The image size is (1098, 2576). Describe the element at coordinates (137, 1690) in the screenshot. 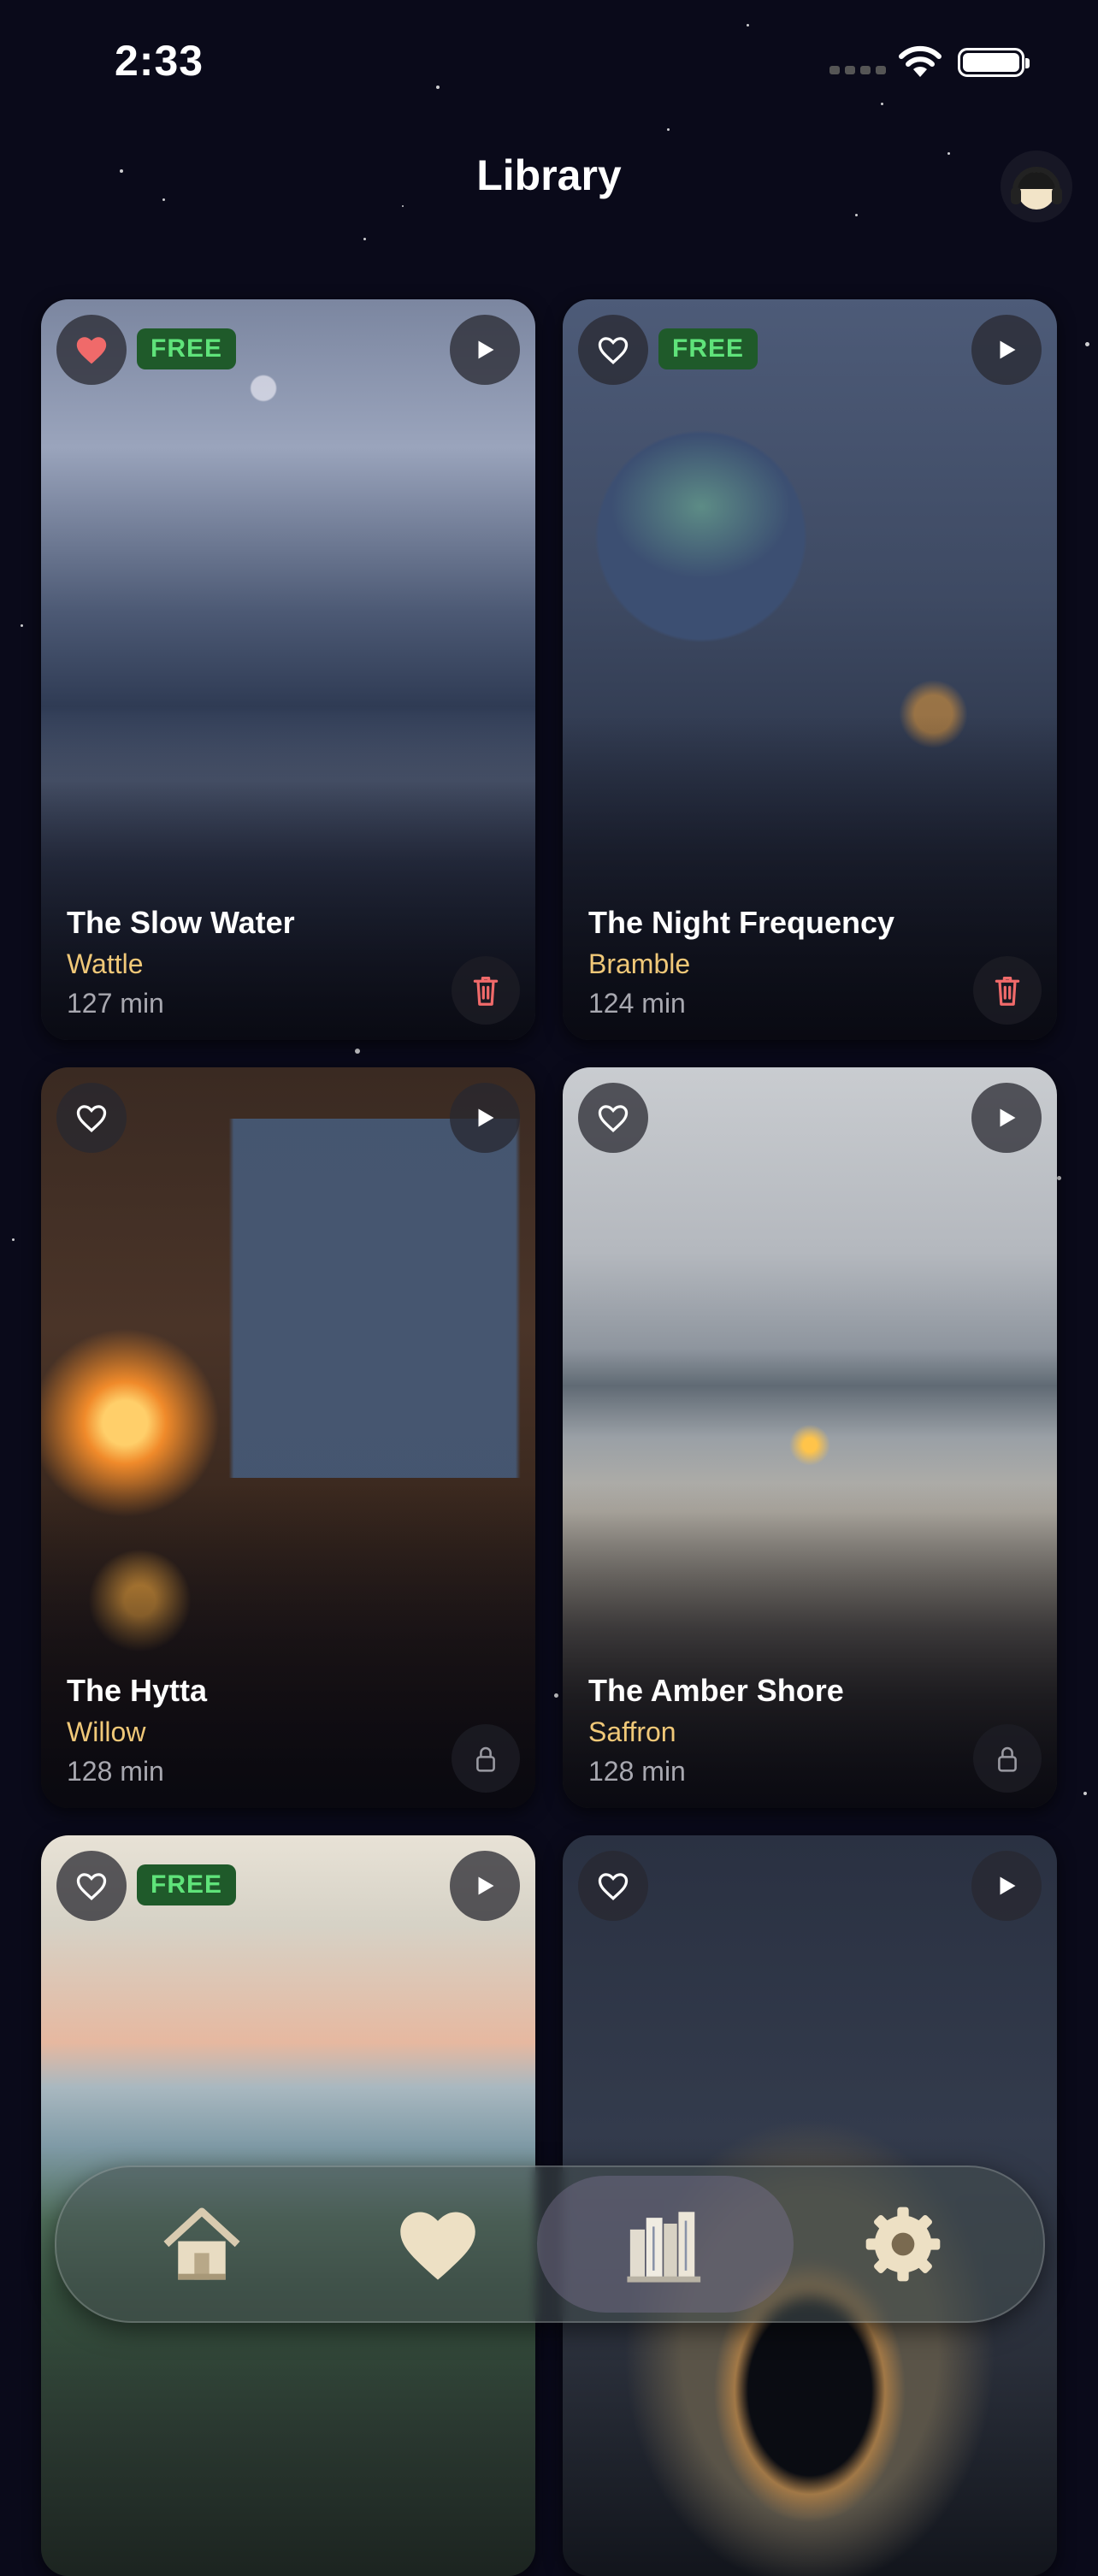

I see `card-title: The Hytta` at that location.